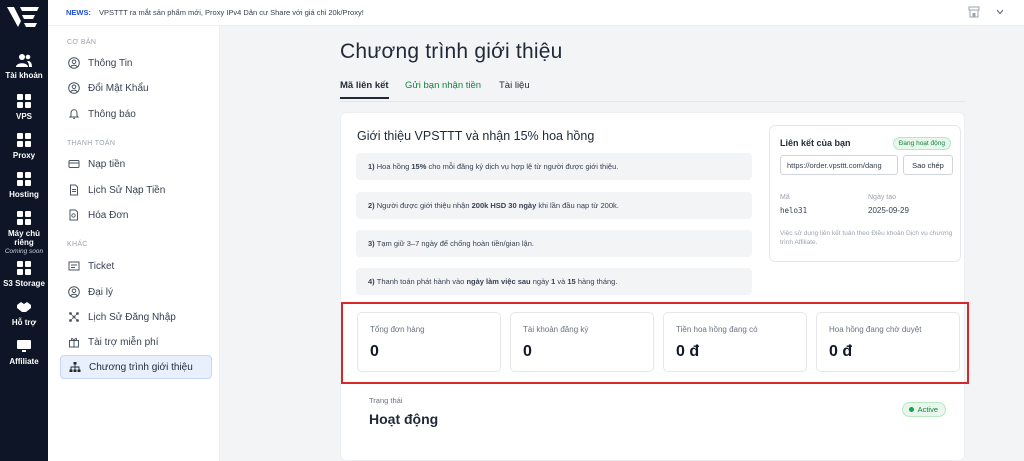  Describe the element at coordinates (556, 329) in the screenshot. I see `stat-label: Tài khoản đăng ký` at that location.